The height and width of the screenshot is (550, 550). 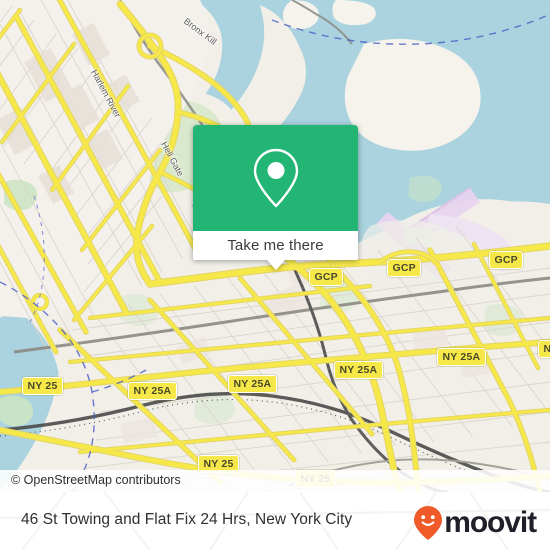 I want to click on map-pin-icon, so click(x=275, y=178).